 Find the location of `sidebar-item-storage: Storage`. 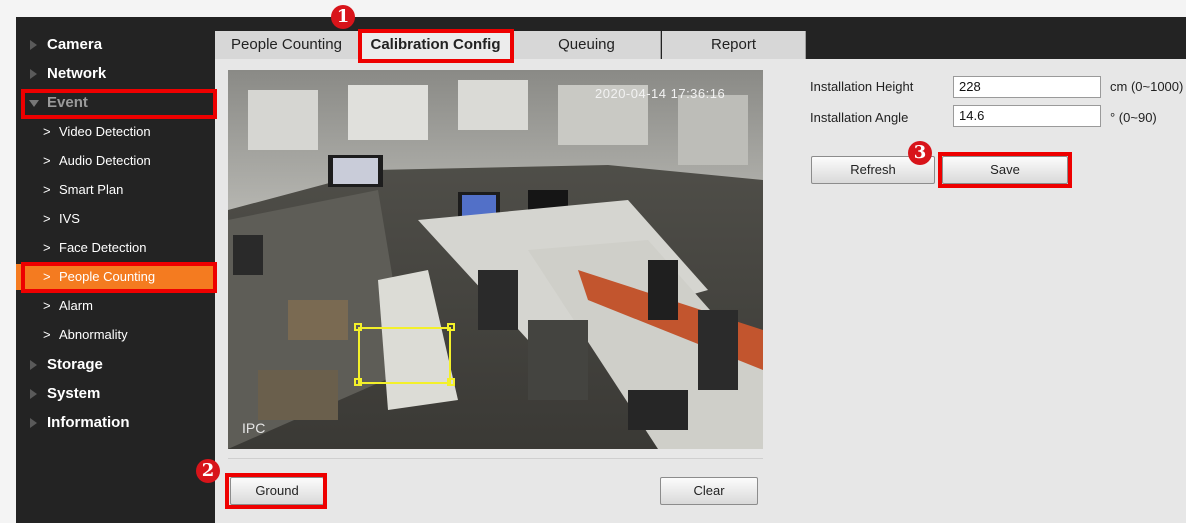

sidebar-item-storage: Storage is located at coordinates (115, 365).